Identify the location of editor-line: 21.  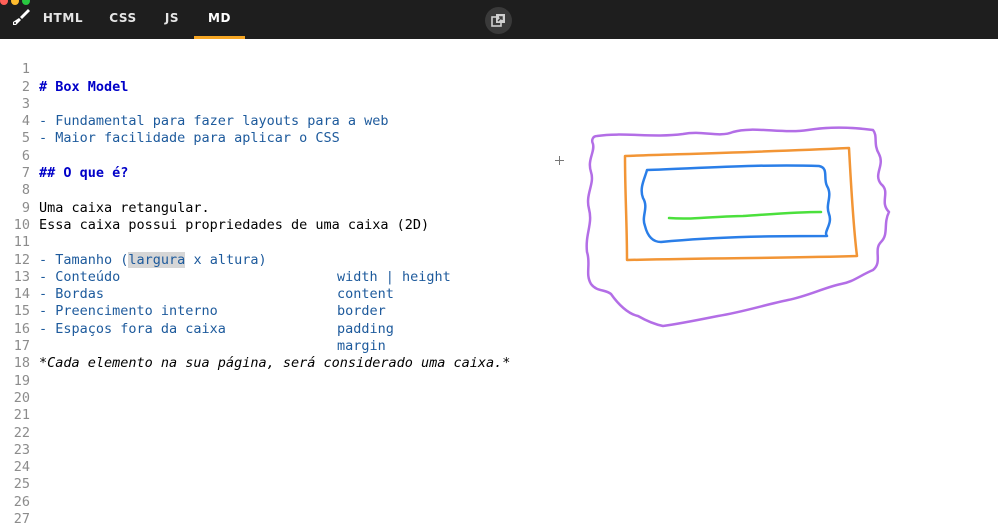
(499, 406).